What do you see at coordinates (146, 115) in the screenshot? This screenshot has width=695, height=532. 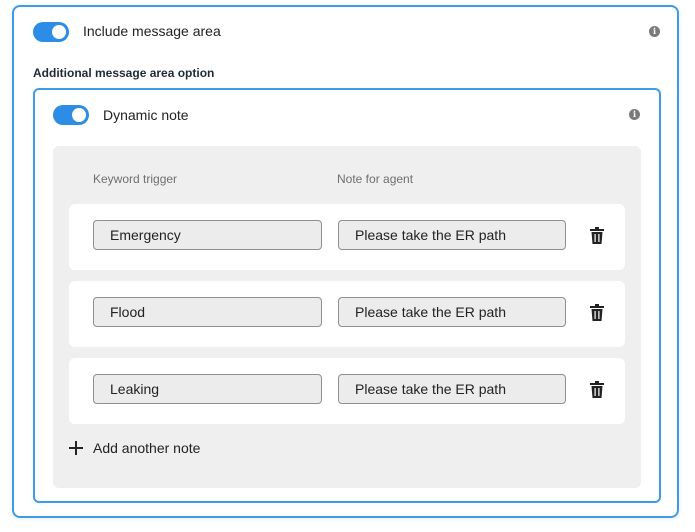 I see `dynamic-note-label: Dynamic note` at bounding box center [146, 115].